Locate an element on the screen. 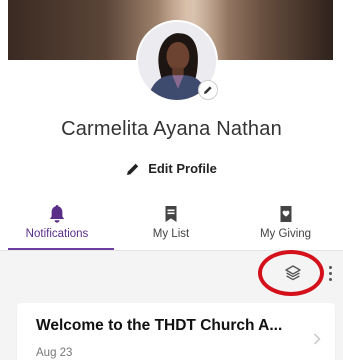 Image resolution: width=343 pixels, height=360 pixels. tab-my-giving: My Giving is located at coordinates (285, 225).